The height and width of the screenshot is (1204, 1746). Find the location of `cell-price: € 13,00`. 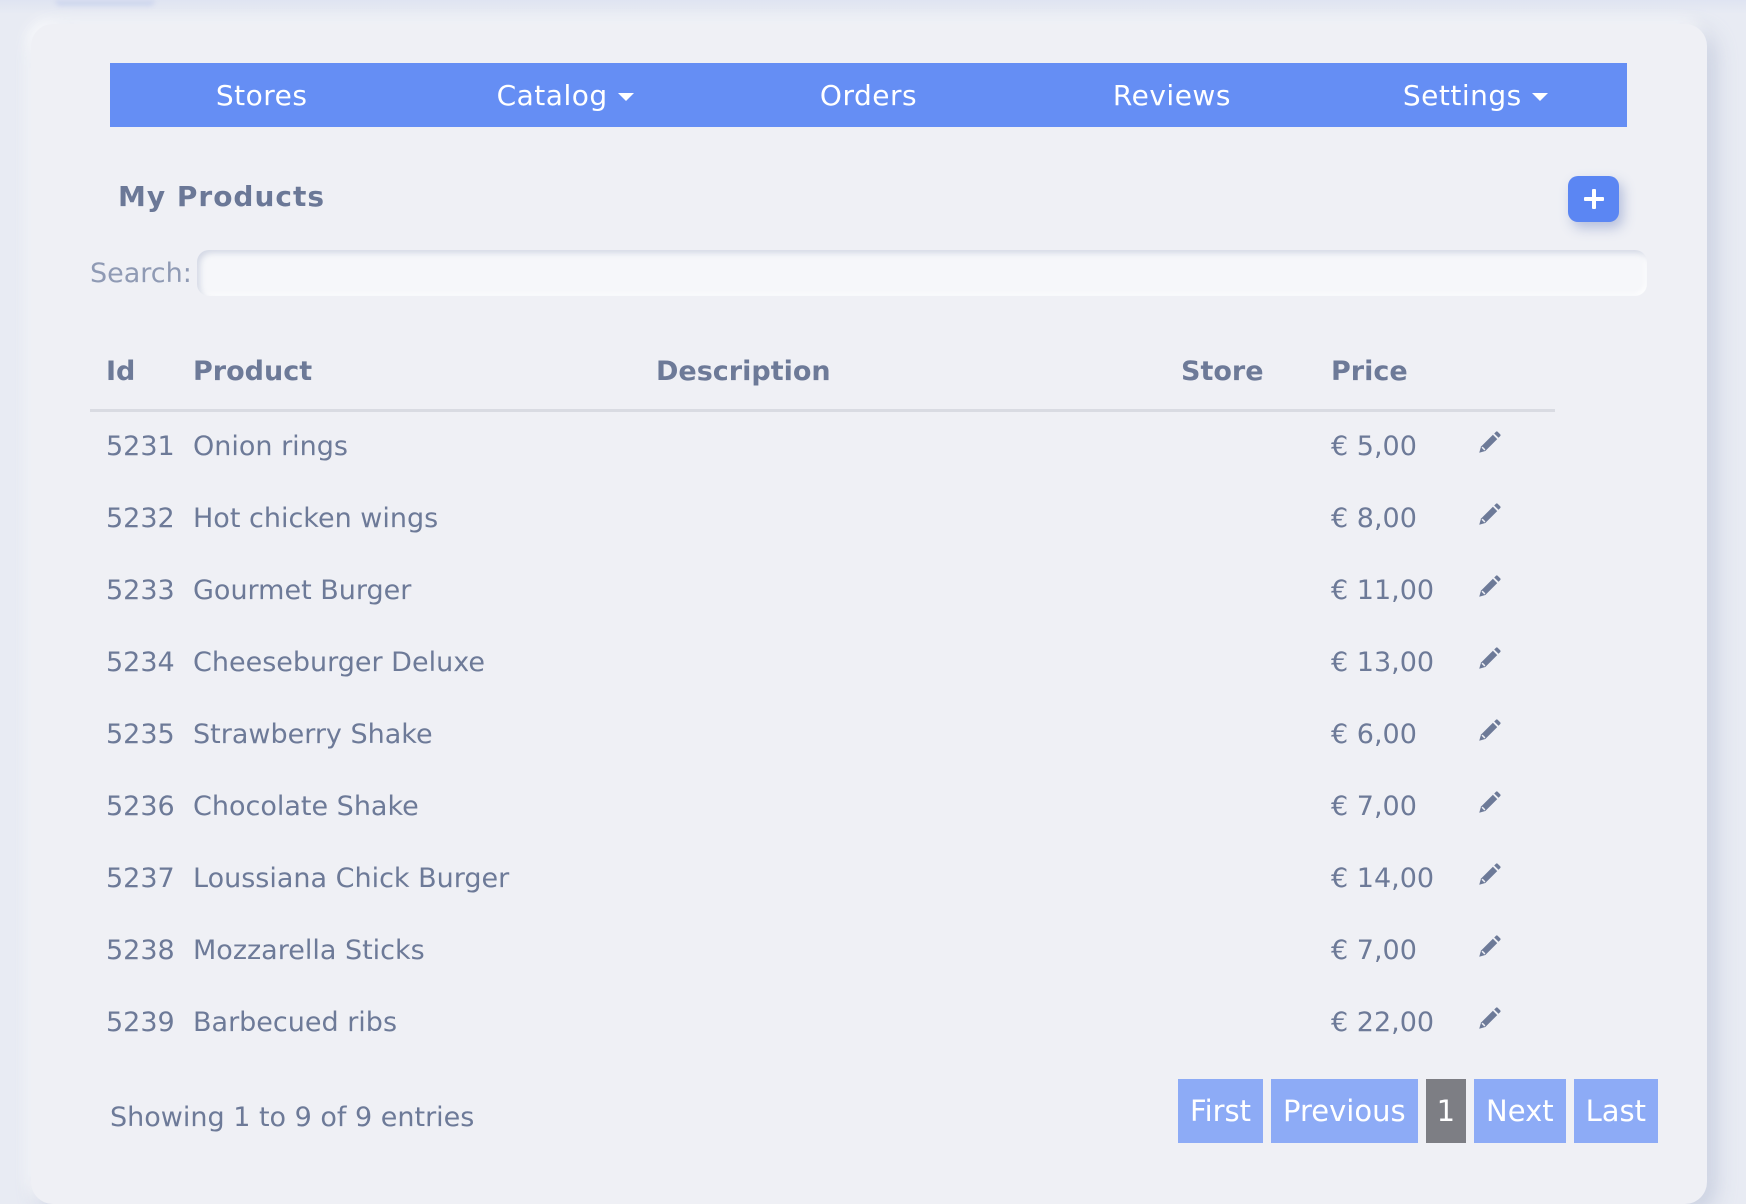

cell-price: € 13,00 is located at coordinates (1383, 662).